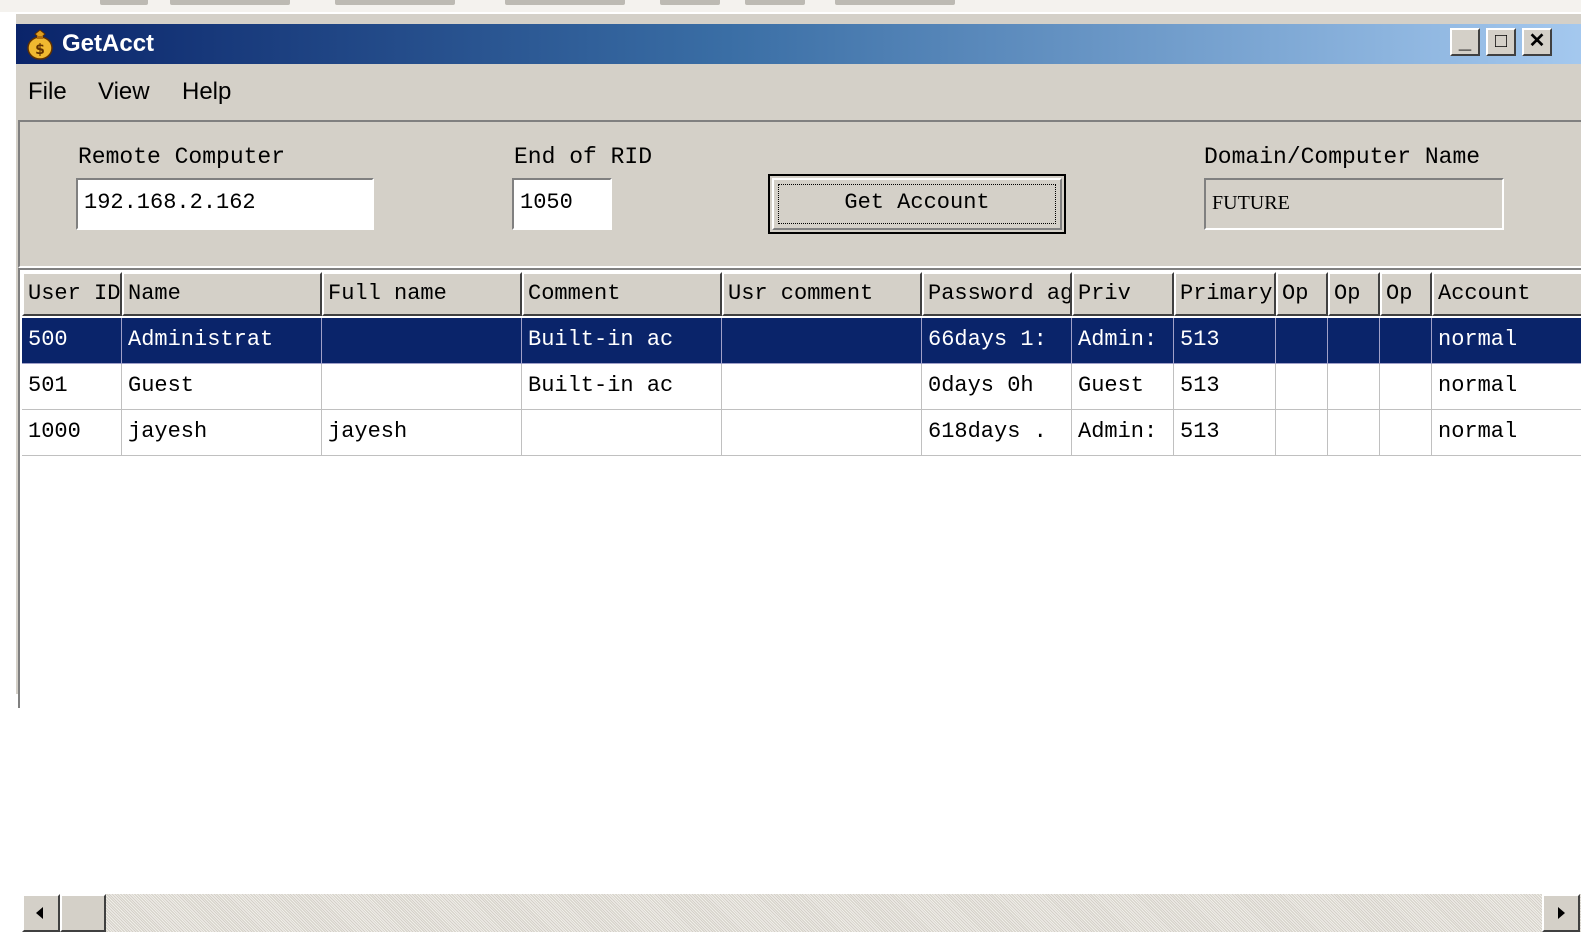  What do you see at coordinates (72, 387) in the screenshot?
I see `cell-user-id: 501` at bounding box center [72, 387].